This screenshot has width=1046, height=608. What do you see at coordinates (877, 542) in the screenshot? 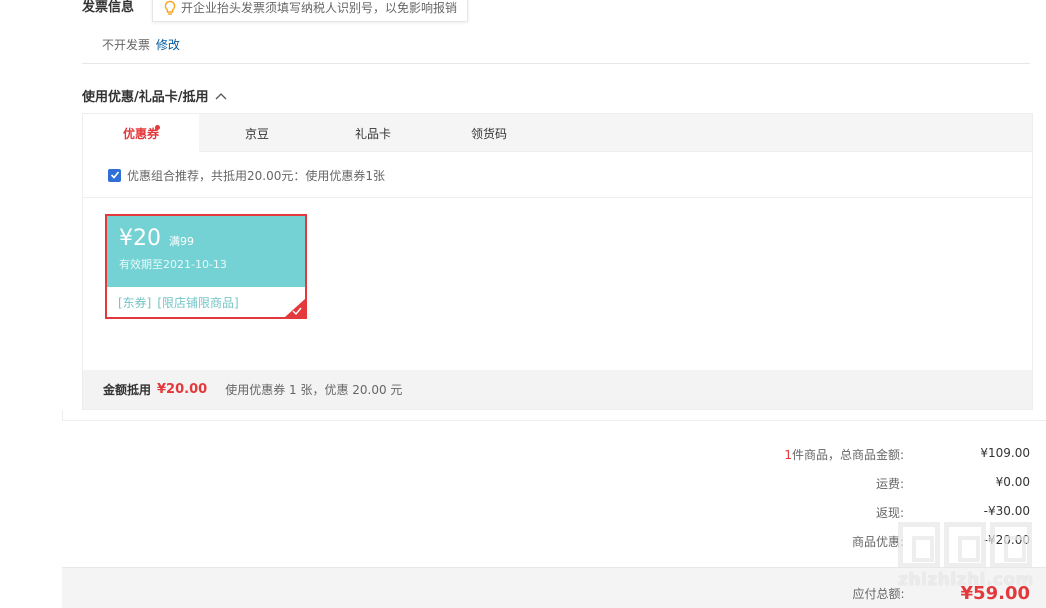
I see `discount-label: 商品优惠:` at bounding box center [877, 542].